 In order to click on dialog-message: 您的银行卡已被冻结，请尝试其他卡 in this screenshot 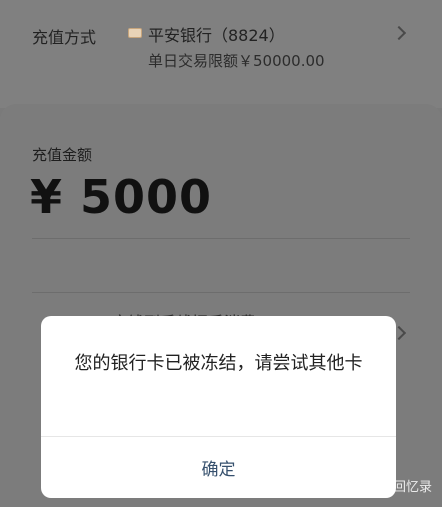, I will do `click(218, 363)`.